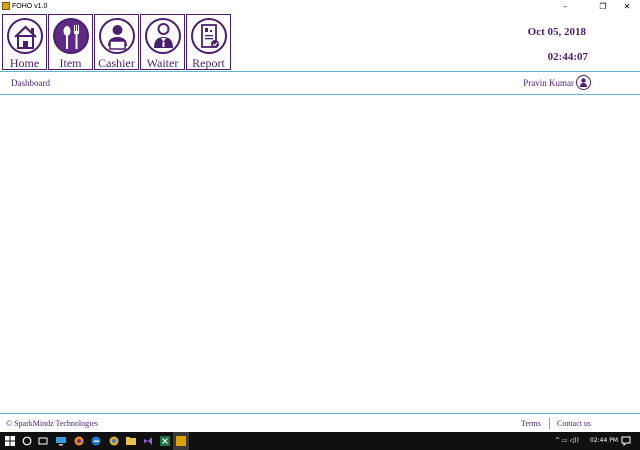 The height and width of the screenshot is (450, 640). I want to click on user-icon, so click(583, 82).